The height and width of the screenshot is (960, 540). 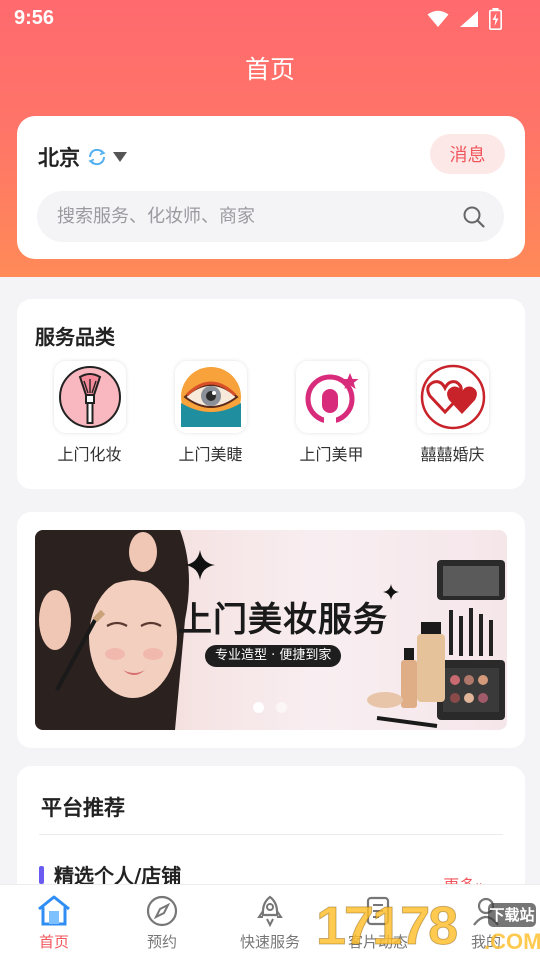 What do you see at coordinates (331, 397) in the screenshot?
I see `nail-icon` at bounding box center [331, 397].